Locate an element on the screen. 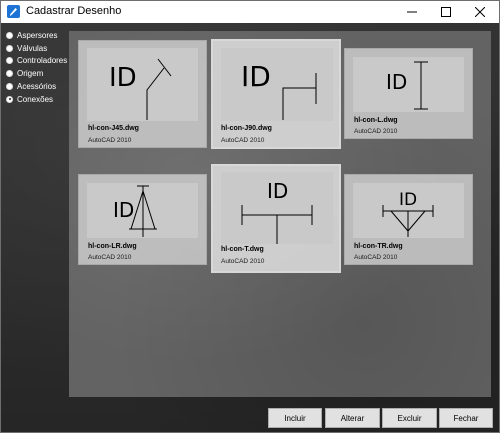 Image resolution: width=500 pixels, height=433 pixels. close-button is located at coordinates (480, 12).